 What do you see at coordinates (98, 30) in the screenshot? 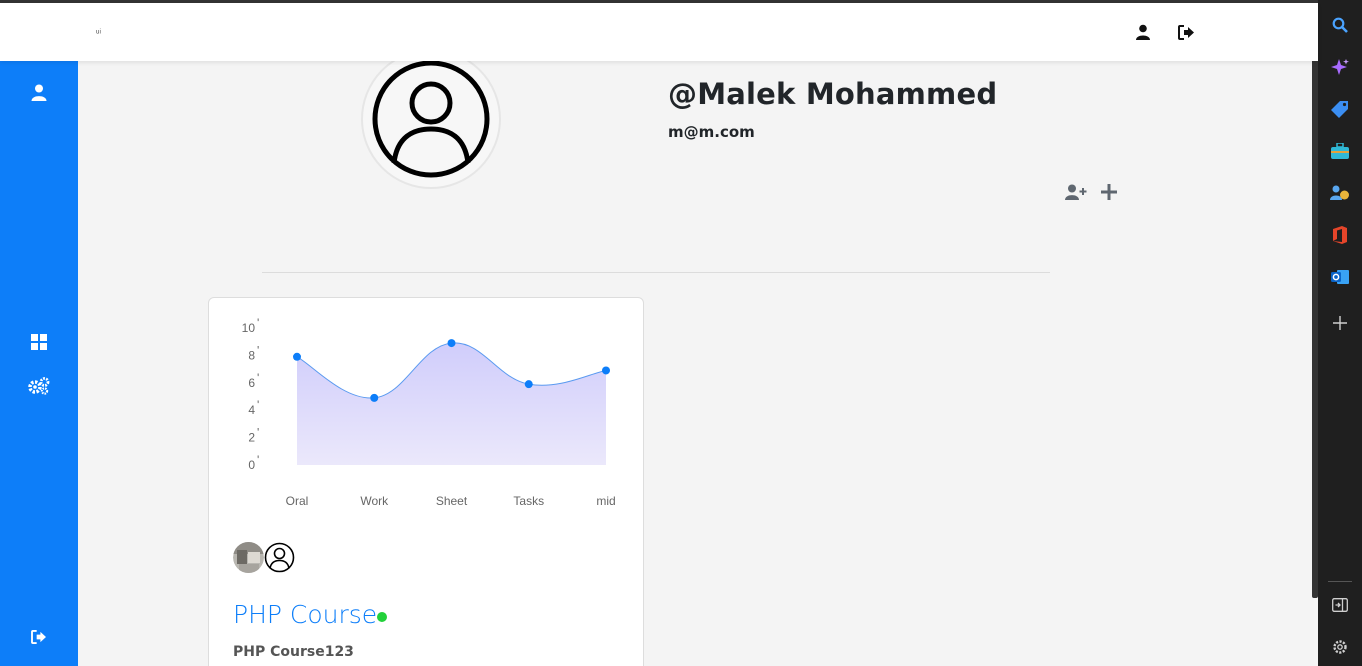
I see `brand-logo: ᵤᵢ` at bounding box center [98, 30].